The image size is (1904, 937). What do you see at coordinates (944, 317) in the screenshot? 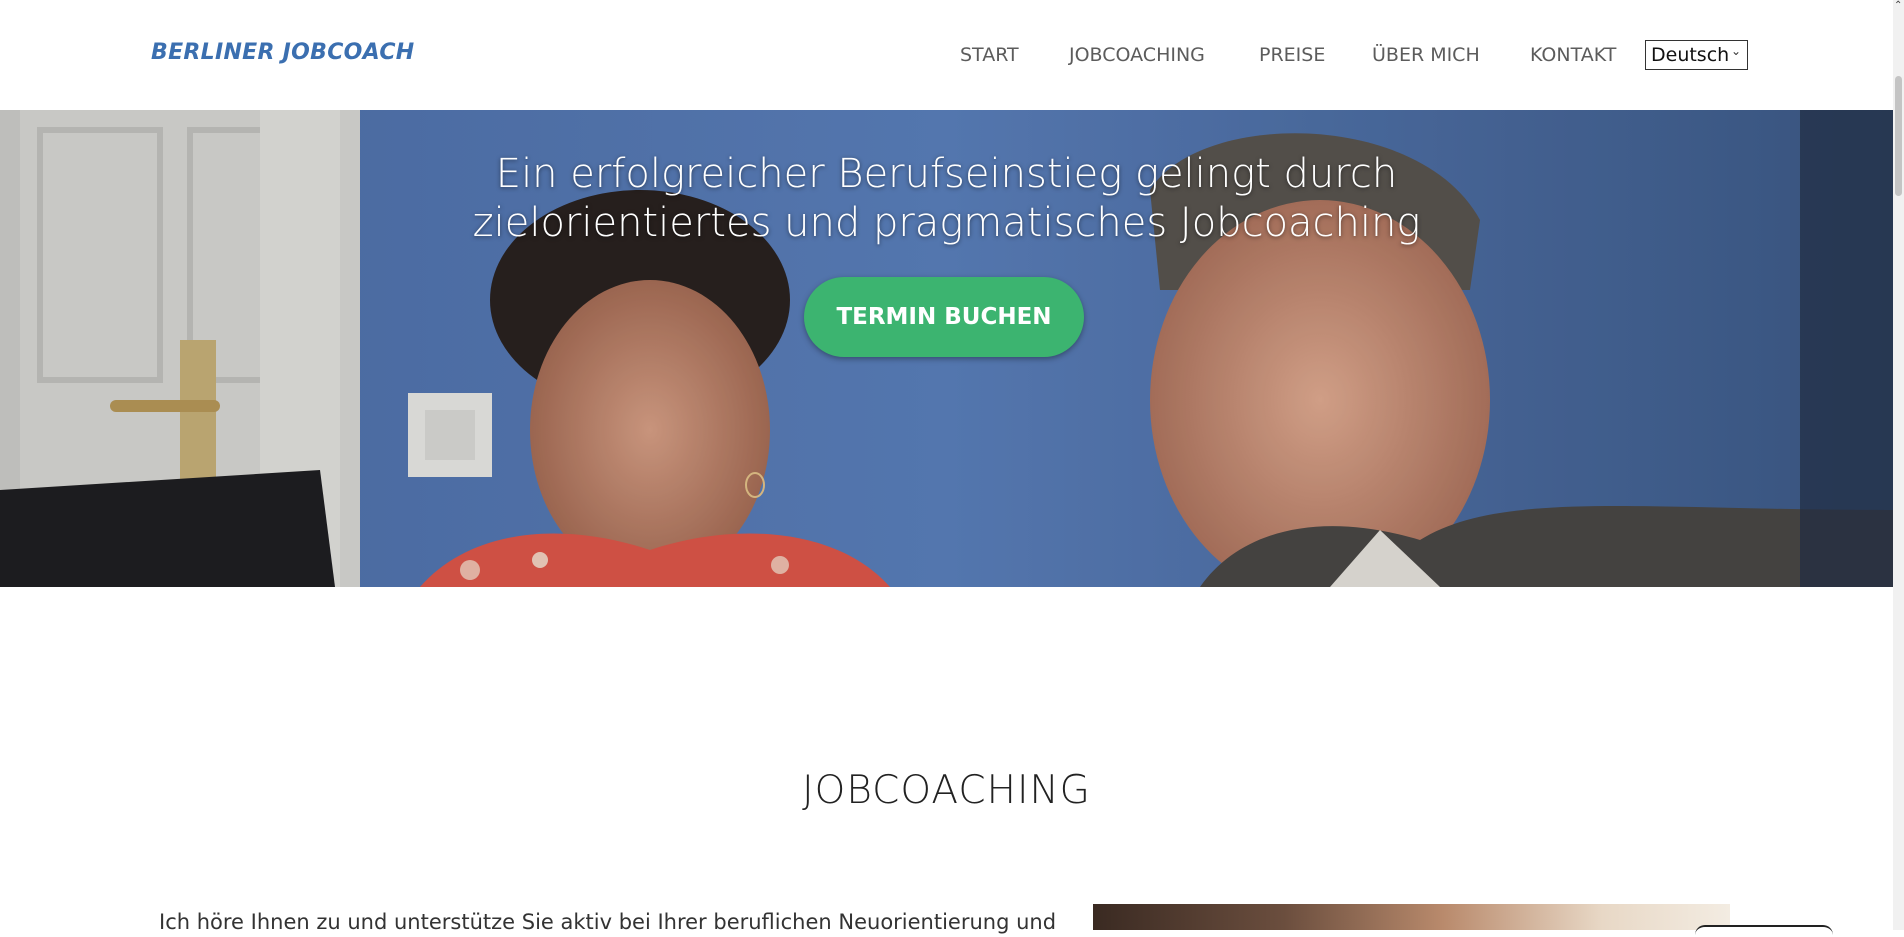
I see `book-appointment-button: TERMIN BUCHEN` at bounding box center [944, 317].